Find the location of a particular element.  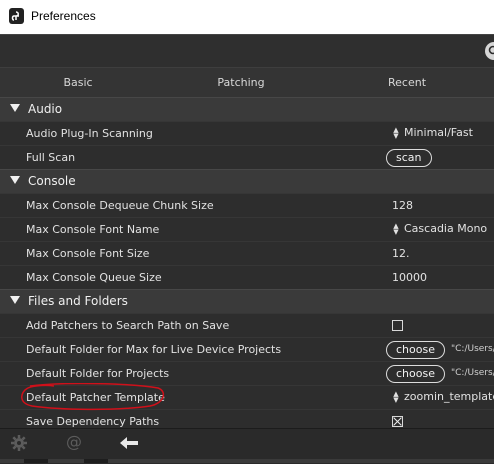

pref-row: Full Scan scan is located at coordinates (247, 157).